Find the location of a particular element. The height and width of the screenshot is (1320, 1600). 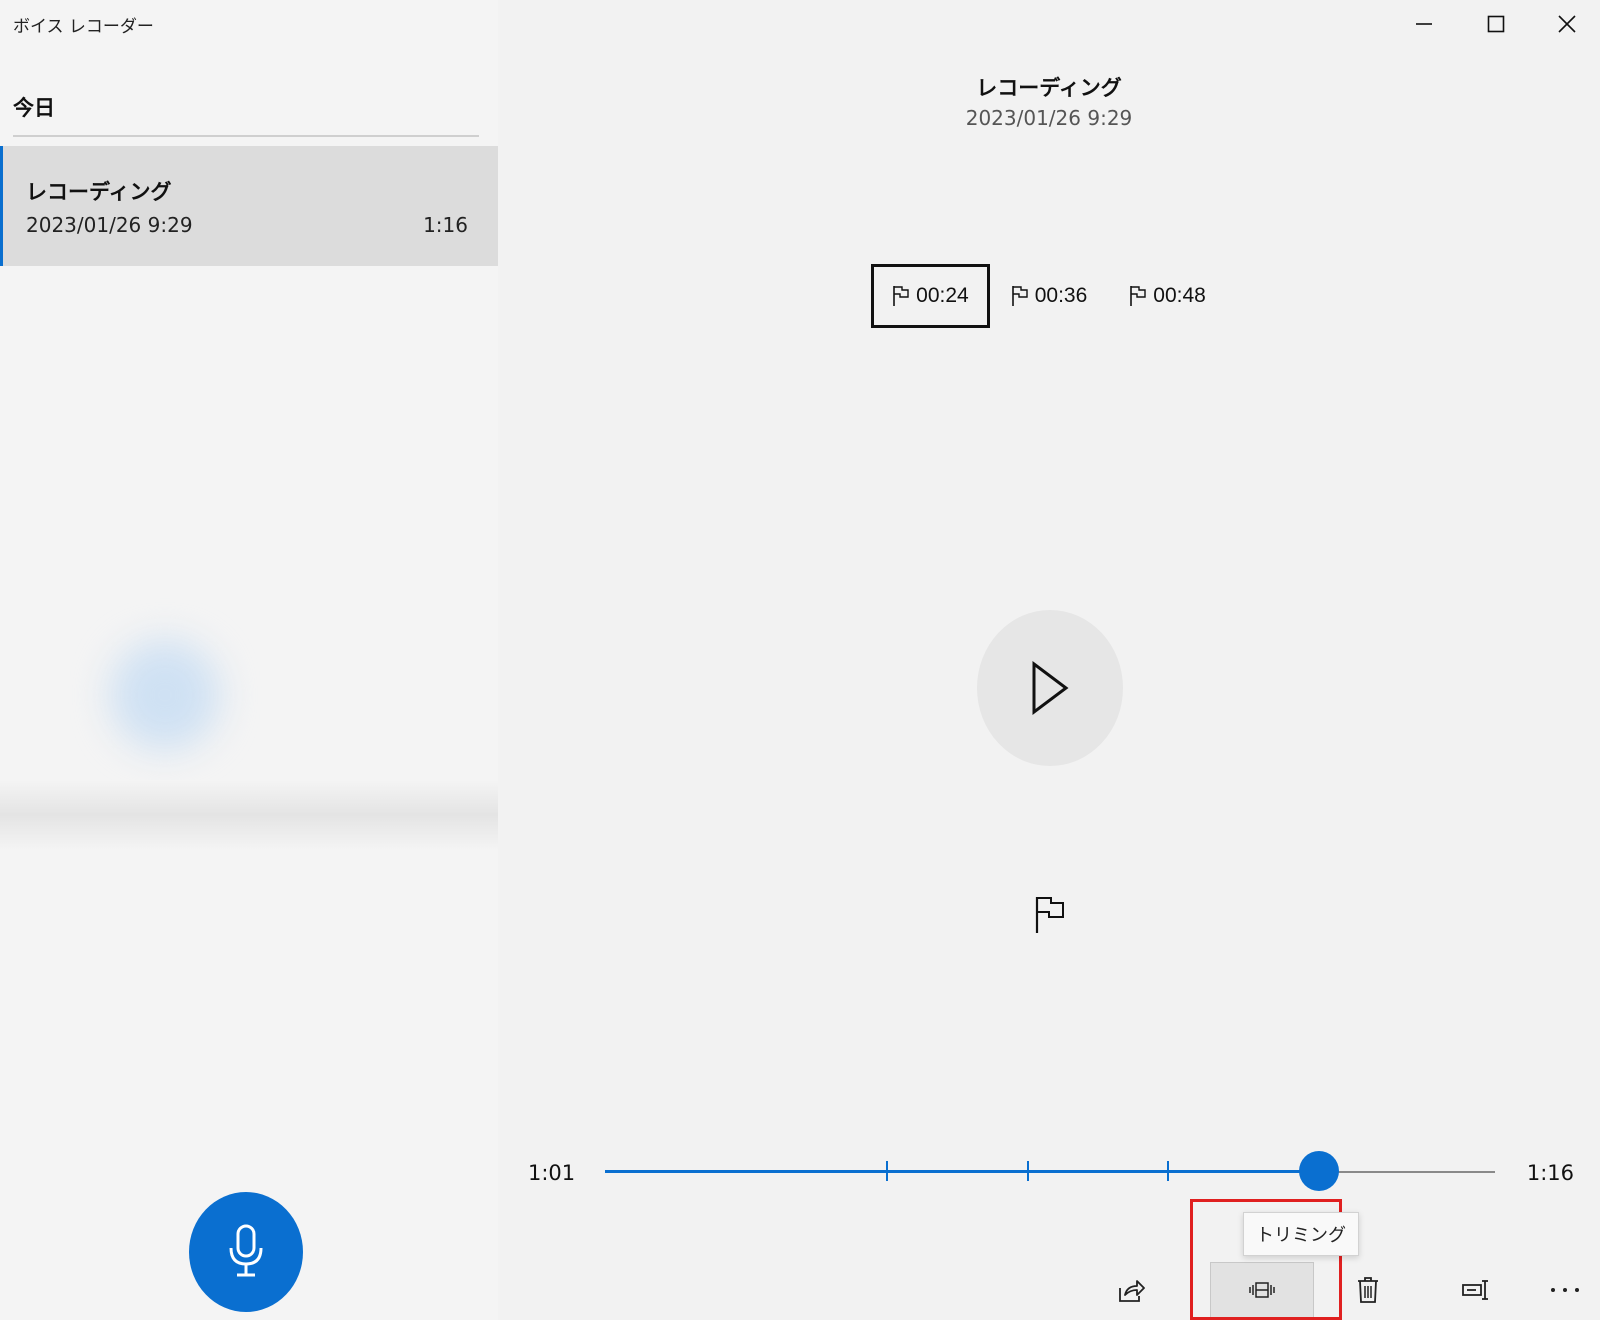

marker-chip: 00:36 is located at coordinates (1049, 296).